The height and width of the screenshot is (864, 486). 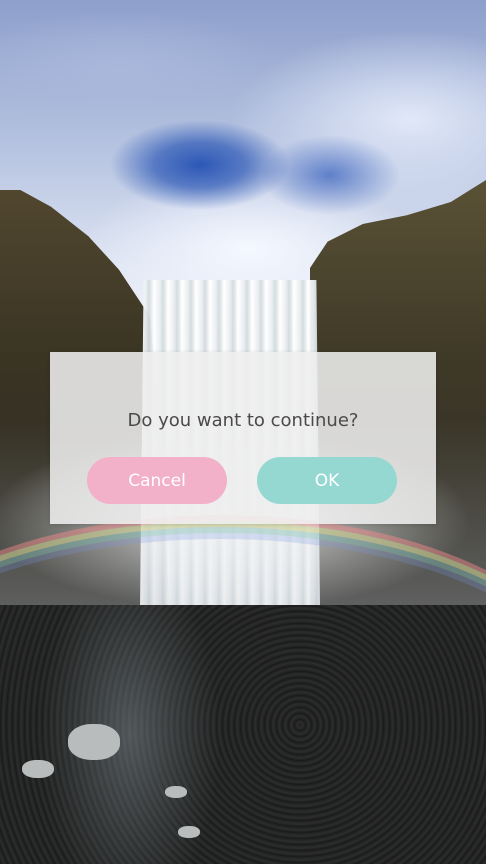 I want to click on cancel-button: Cancel, so click(x=157, y=480).